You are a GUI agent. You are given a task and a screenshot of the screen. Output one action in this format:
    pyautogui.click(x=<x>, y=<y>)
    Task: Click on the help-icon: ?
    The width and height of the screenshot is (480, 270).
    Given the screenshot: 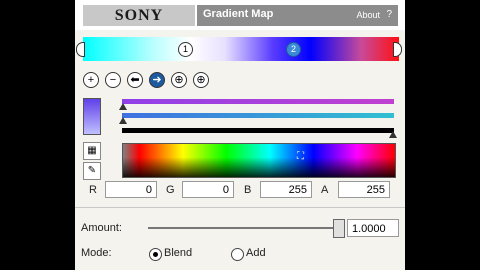 What is the action you would take?
    pyautogui.click(x=389, y=14)
    